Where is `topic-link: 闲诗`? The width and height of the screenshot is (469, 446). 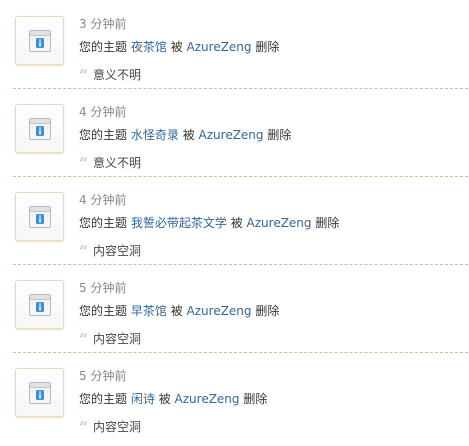
topic-link: 闲诗 is located at coordinates (143, 399).